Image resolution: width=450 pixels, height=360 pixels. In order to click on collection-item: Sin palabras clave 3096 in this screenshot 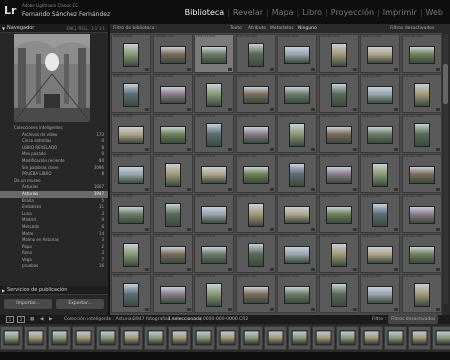, I will do `click(54, 168)`.